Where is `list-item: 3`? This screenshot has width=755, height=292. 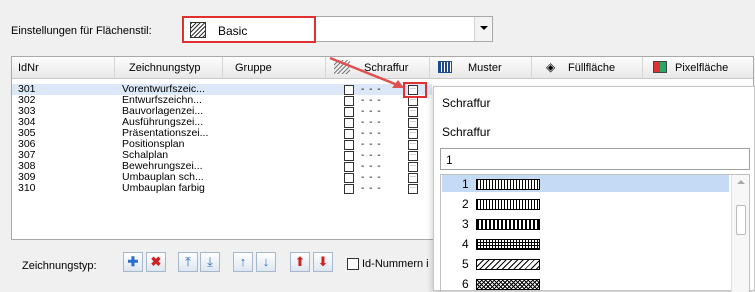 list-item: 3 is located at coordinates (585, 223).